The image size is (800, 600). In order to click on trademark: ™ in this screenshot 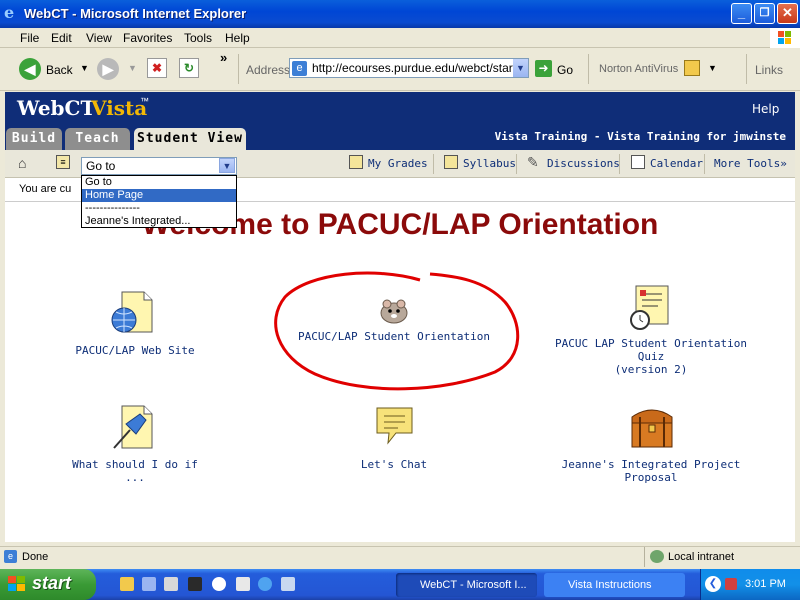, I will do `click(144, 101)`.